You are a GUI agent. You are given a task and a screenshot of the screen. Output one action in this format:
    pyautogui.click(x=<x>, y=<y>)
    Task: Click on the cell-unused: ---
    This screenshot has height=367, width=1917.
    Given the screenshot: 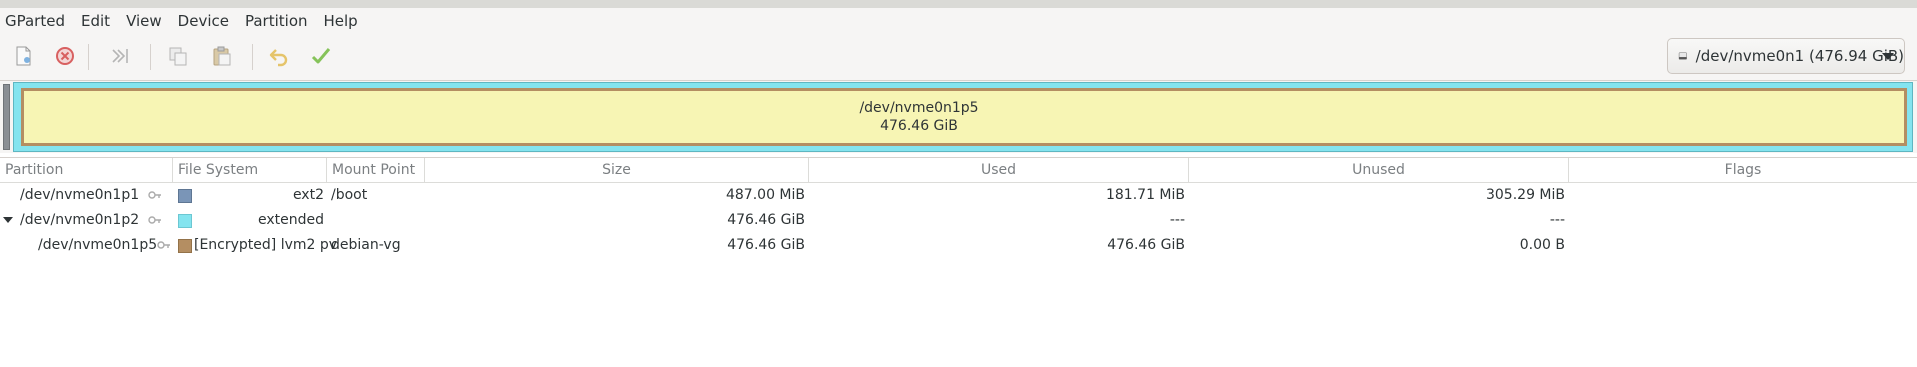 What is the action you would take?
    pyautogui.click(x=1557, y=220)
    